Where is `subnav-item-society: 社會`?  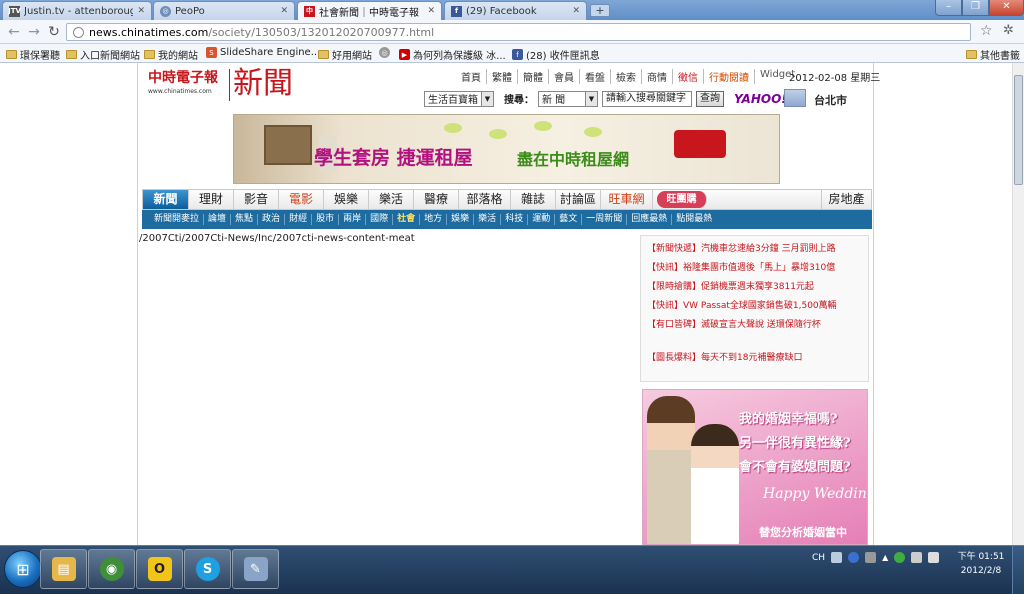 subnav-item-society: 社會 is located at coordinates (407, 219).